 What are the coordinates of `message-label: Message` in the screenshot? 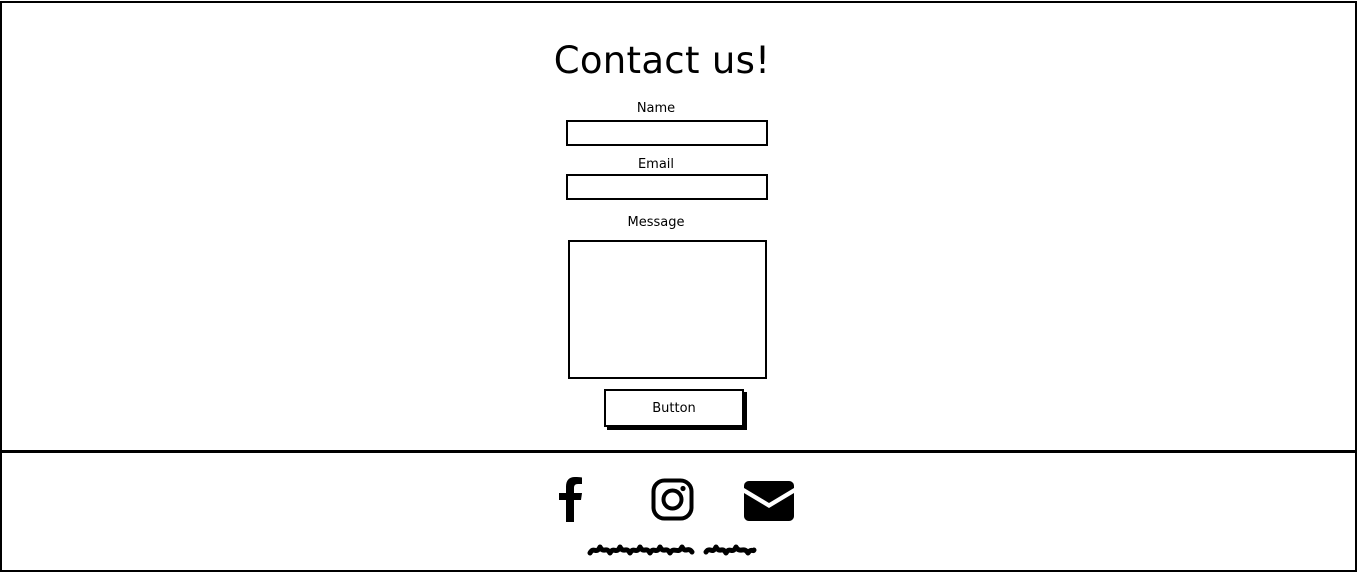 It's located at (656, 222).